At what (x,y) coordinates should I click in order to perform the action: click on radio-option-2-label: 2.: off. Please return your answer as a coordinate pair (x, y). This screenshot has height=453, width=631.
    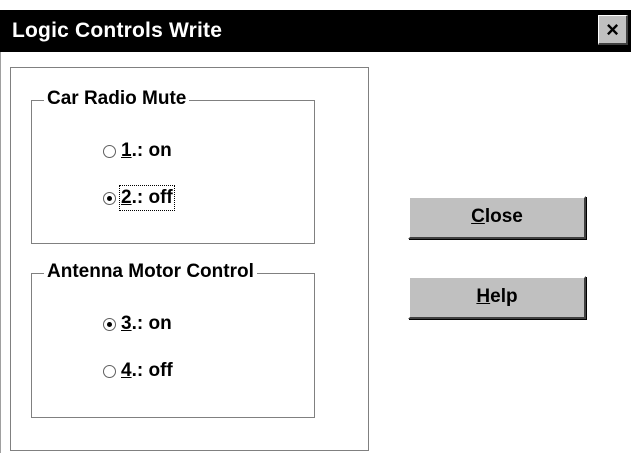
    Looking at the image, I should click on (147, 198).